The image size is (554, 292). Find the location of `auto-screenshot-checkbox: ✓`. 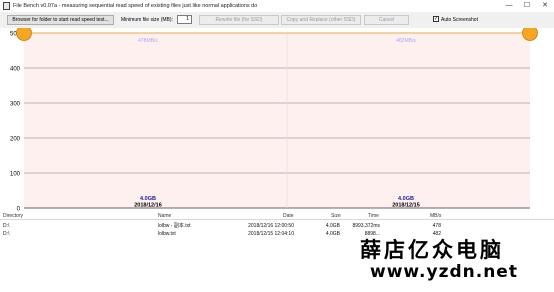

auto-screenshot-checkbox: ✓ is located at coordinates (436, 19).